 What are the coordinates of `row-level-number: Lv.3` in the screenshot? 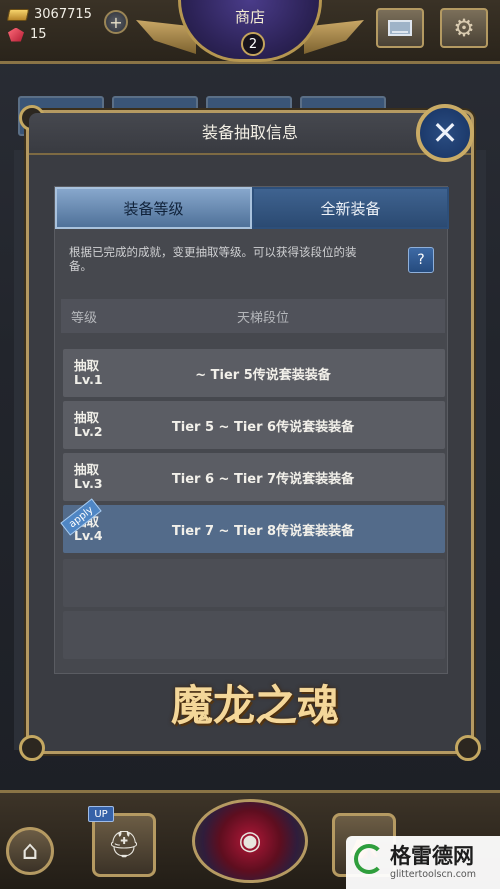 It's located at (88, 483).